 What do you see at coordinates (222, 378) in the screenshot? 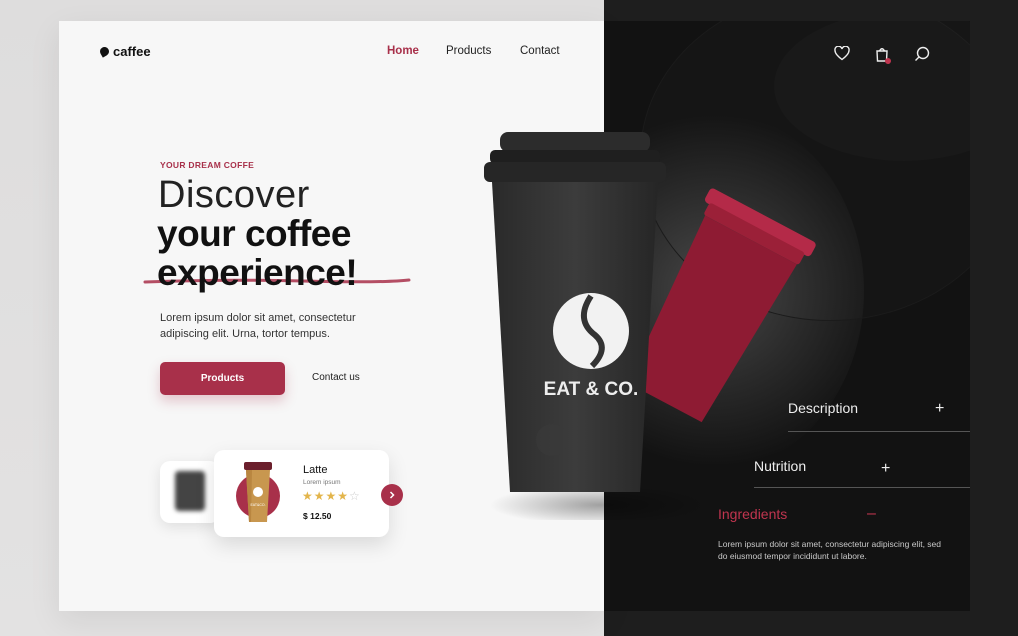
I see `products-button: Products` at bounding box center [222, 378].